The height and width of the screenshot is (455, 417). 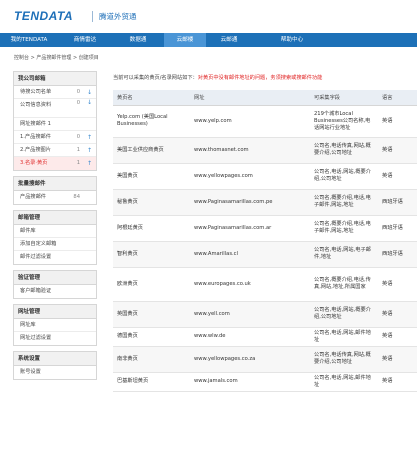 What do you see at coordinates (155, 78) in the screenshot?
I see `notice-main: 当前可以采集的黄页/名录网站如下：` at bounding box center [155, 78].